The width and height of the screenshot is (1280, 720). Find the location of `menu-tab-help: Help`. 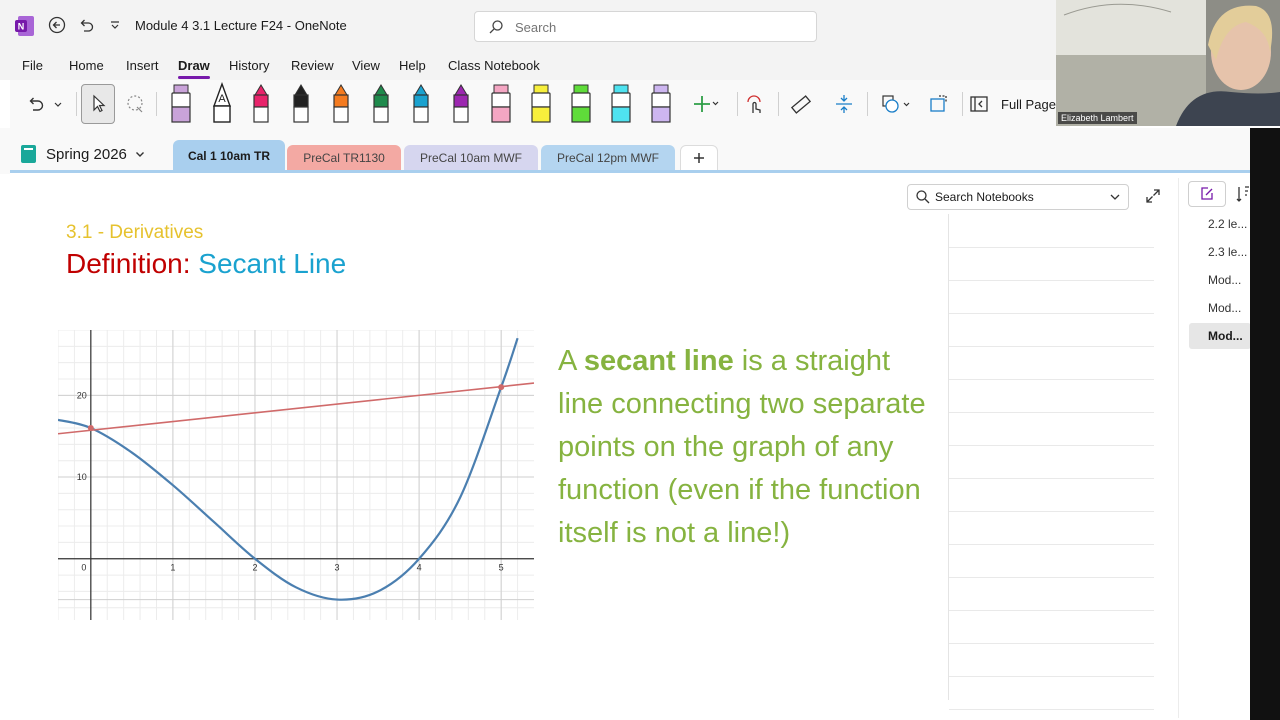

menu-tab-help: Help is located at coordinates (412, 65).